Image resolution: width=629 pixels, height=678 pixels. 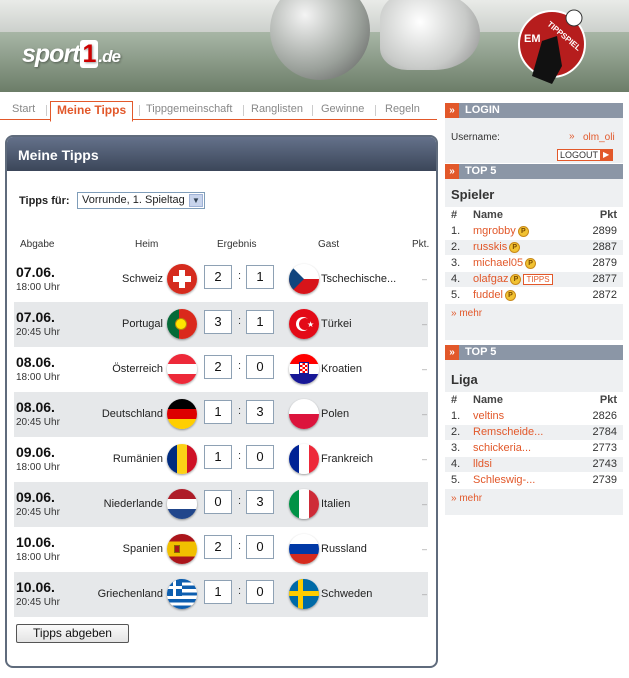 I want to click on home-team: Rumänien, so click(x=137, y=459).